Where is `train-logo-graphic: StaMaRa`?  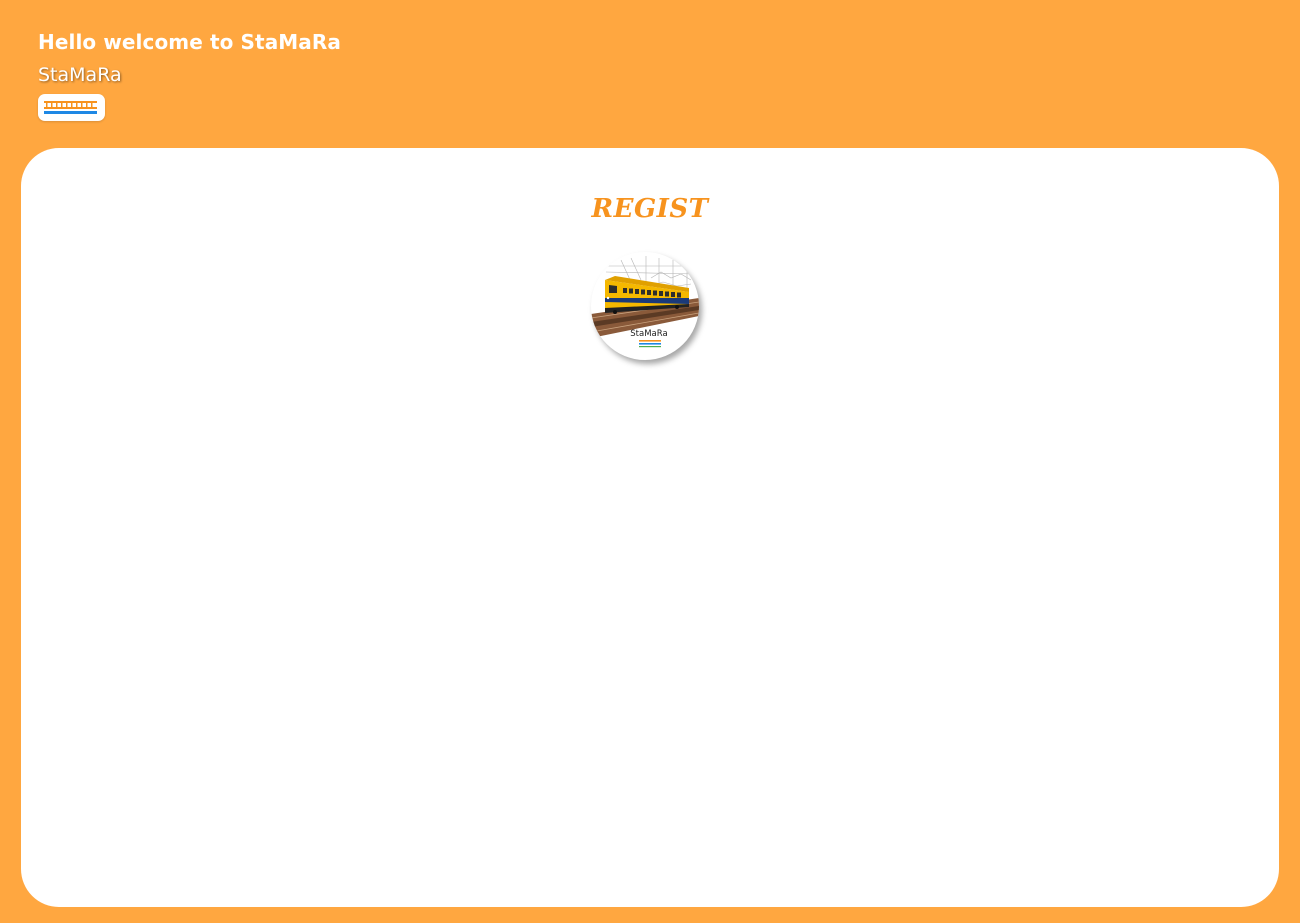
train-logo-graphic: StaMaRa is located at coordinates (645, 302).